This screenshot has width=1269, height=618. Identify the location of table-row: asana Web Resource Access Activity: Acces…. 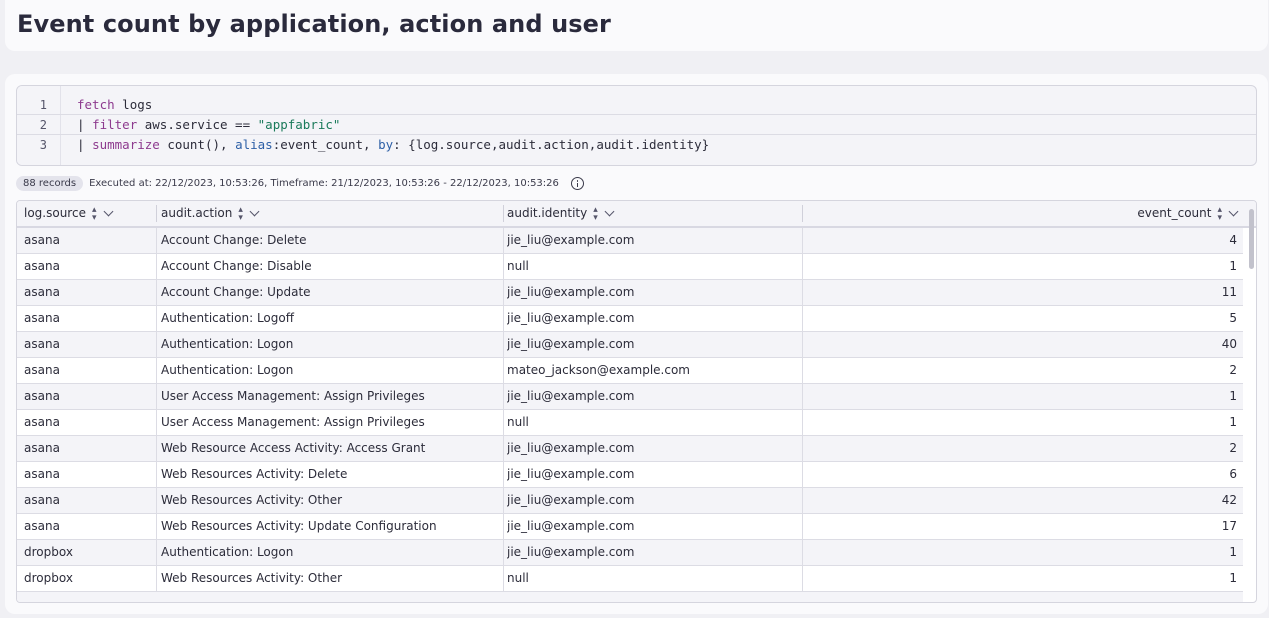
(630, 449).